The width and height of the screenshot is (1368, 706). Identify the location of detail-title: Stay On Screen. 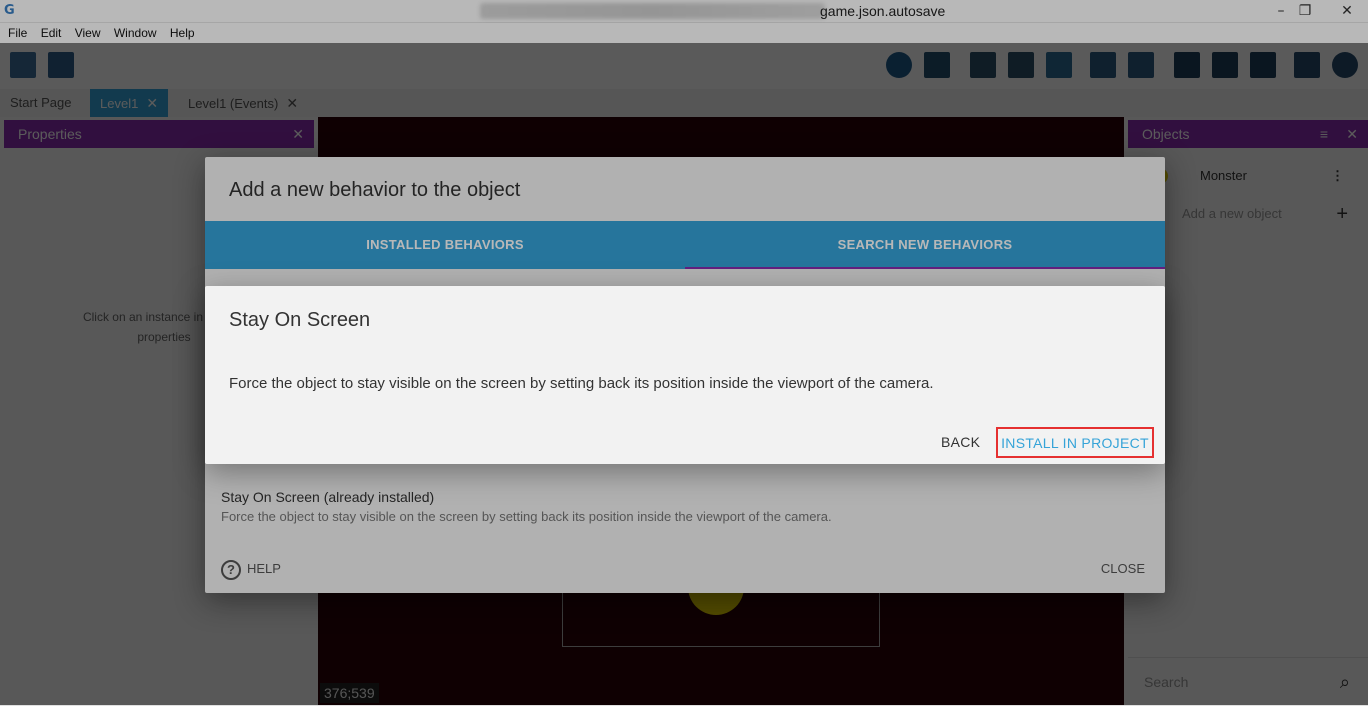
(300, 320).